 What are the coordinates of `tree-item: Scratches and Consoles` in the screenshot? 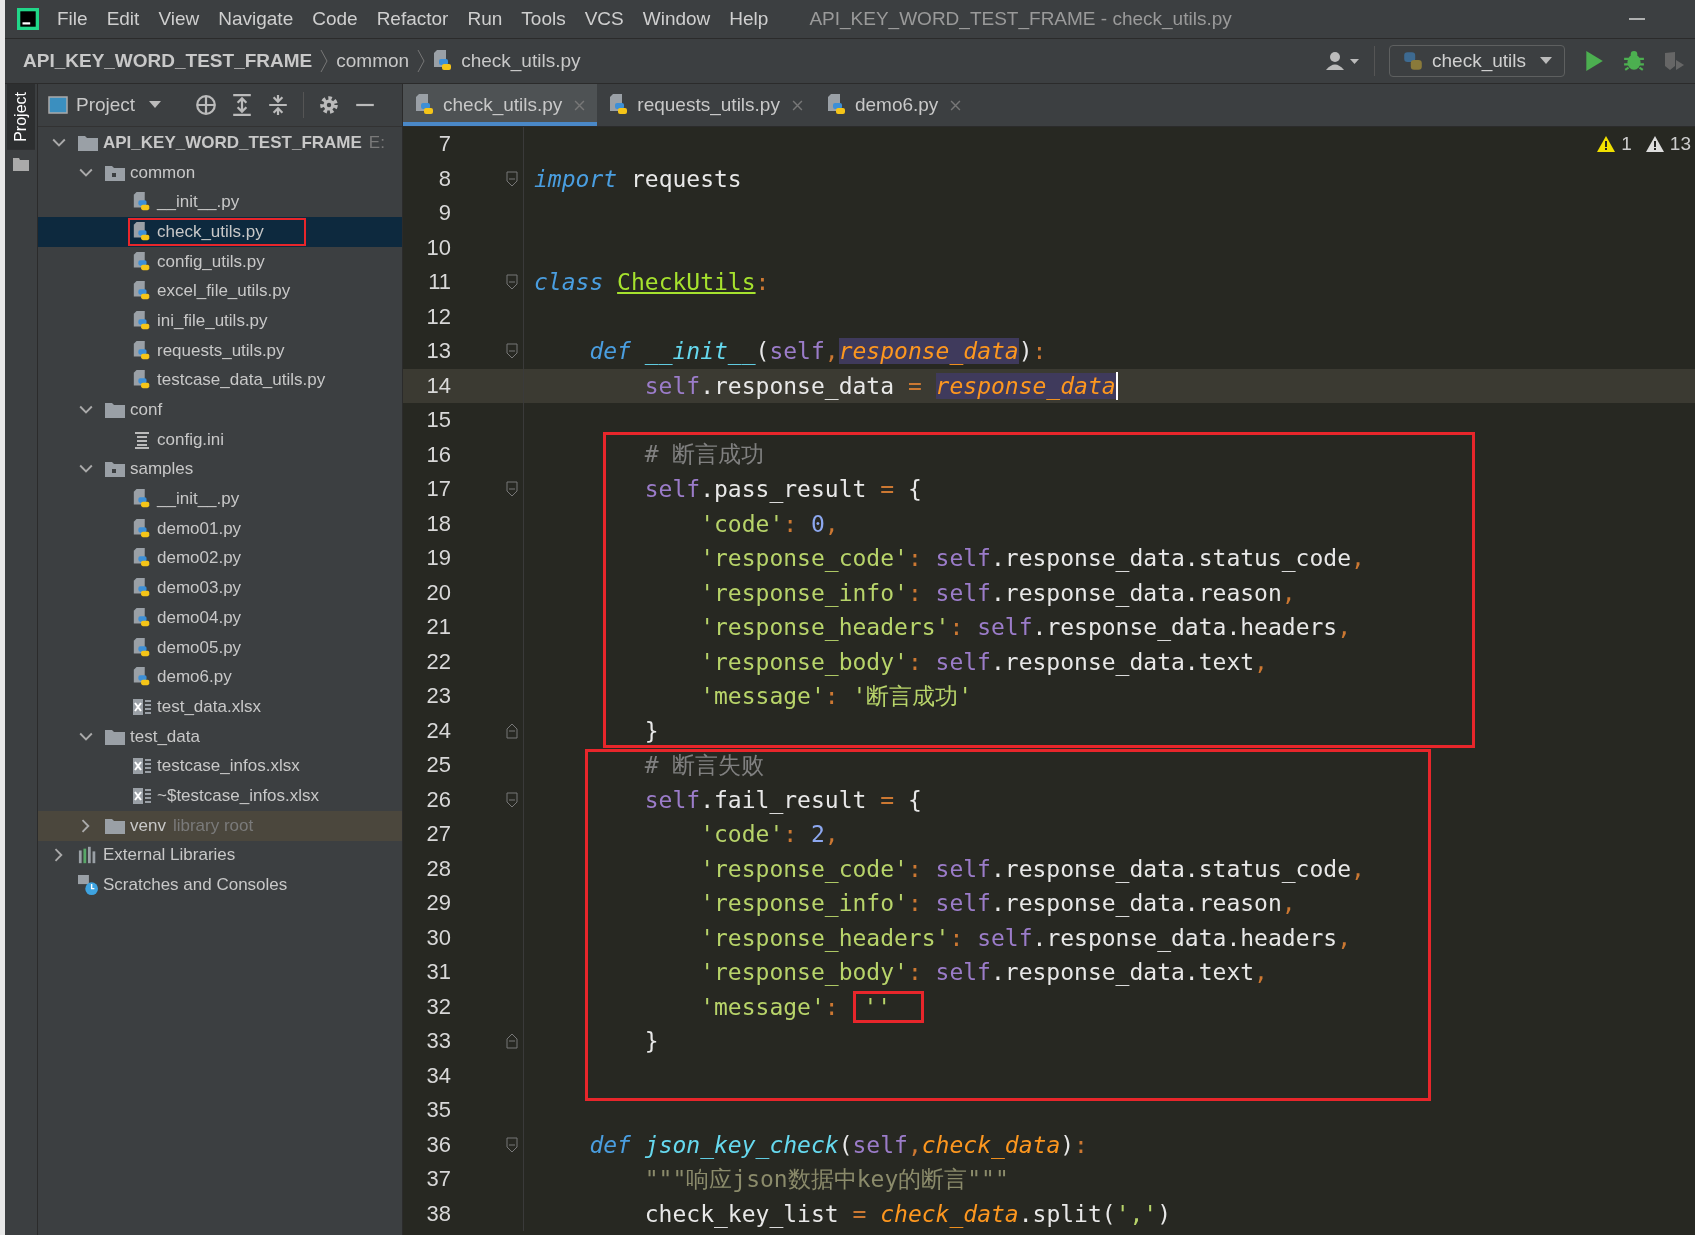 It's located at (220, 885).